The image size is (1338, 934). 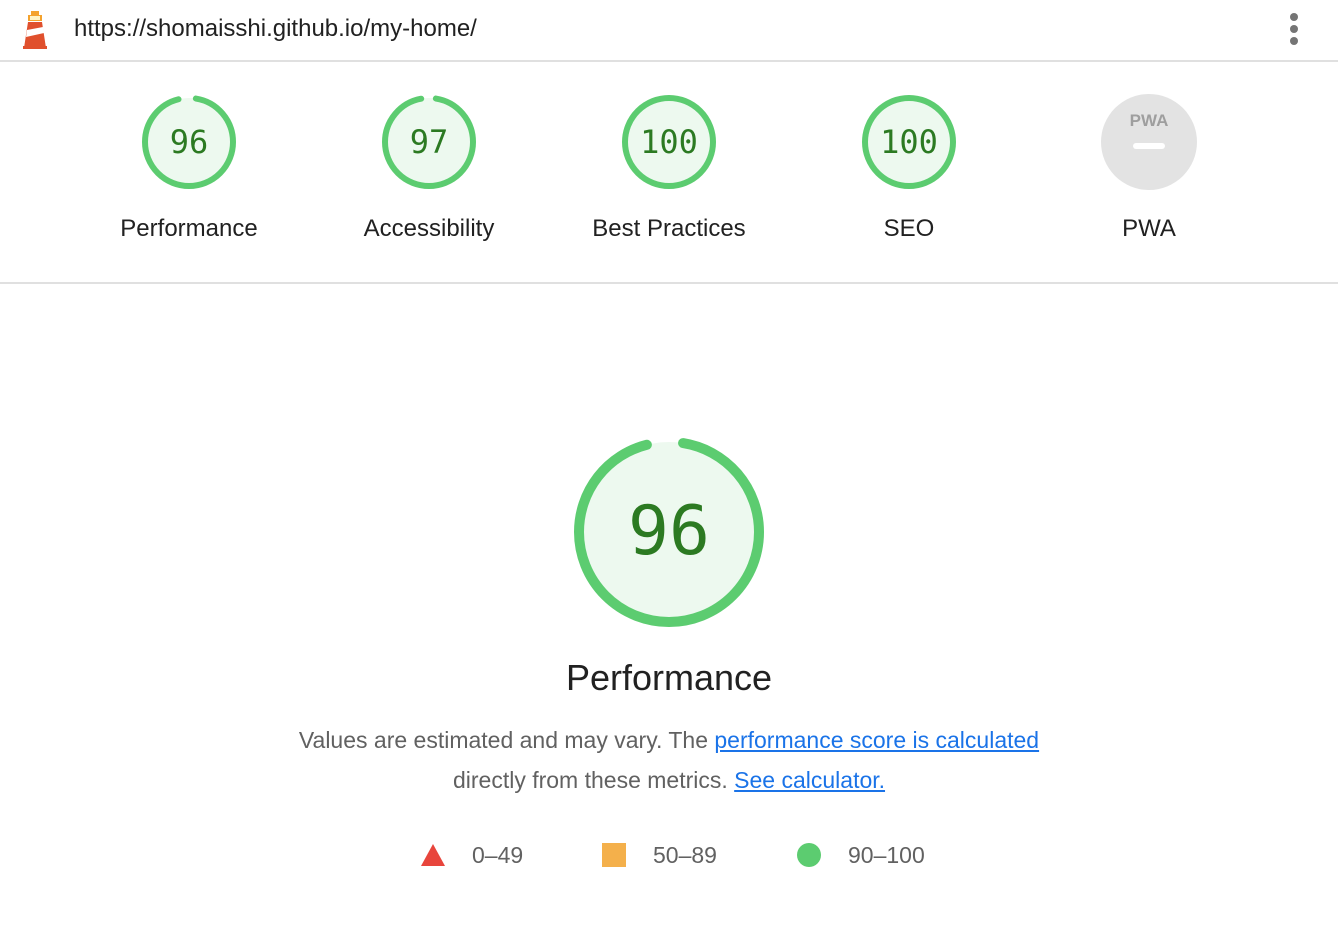 I want to click on legend-range: 0–49, so click(x=498, y=854).